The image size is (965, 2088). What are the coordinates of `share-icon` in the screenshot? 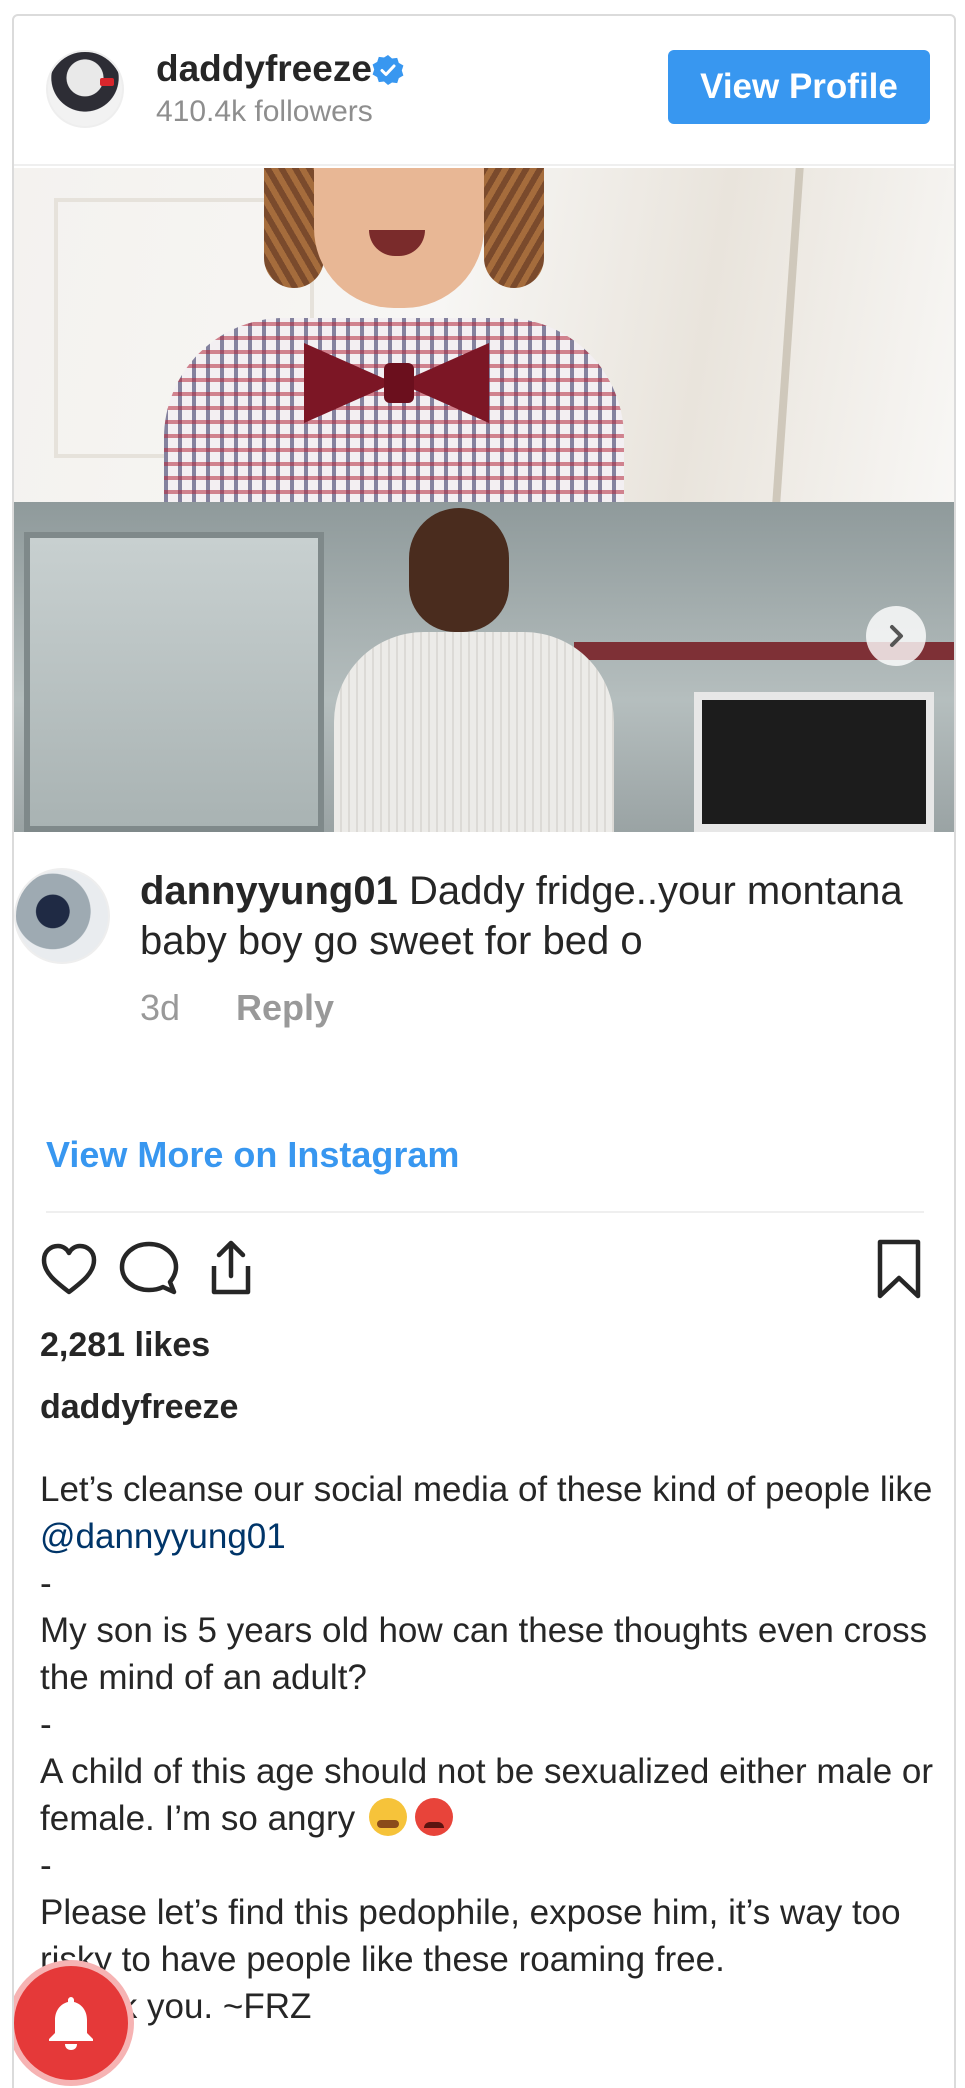 It's located at (231, 1269).